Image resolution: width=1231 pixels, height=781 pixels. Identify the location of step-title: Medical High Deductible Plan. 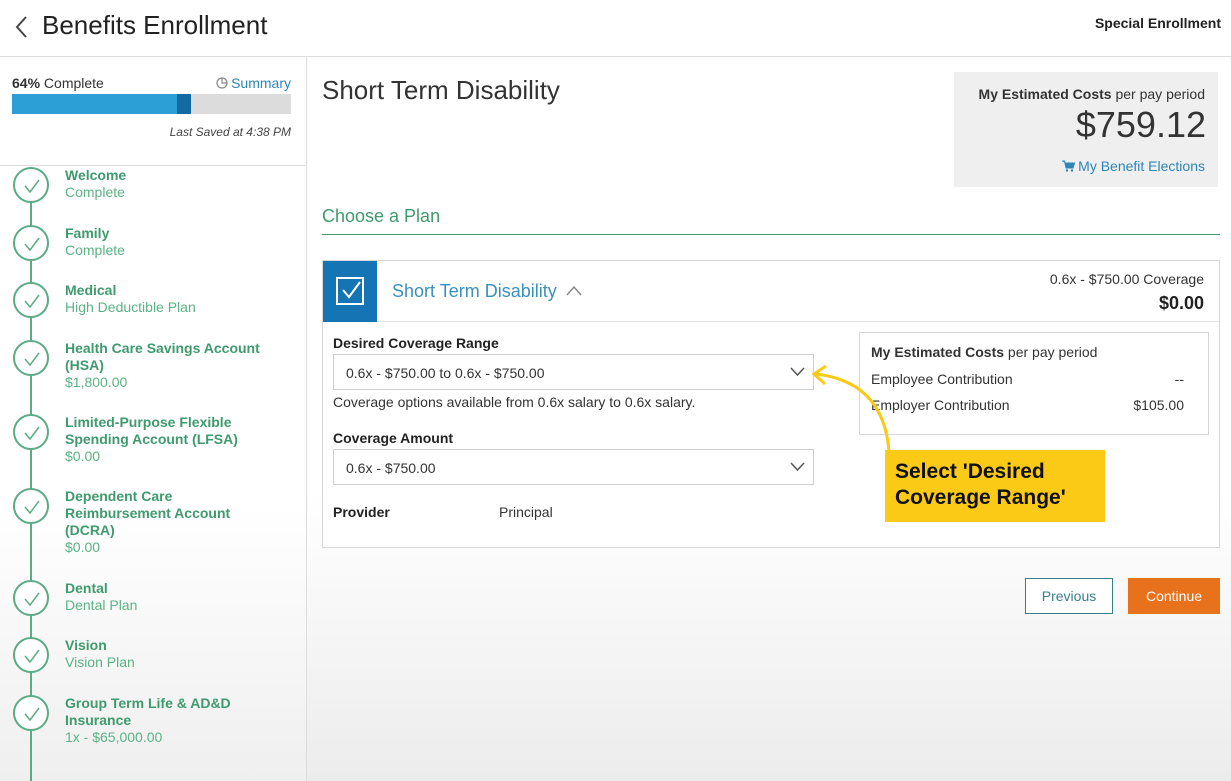
(172, 299).